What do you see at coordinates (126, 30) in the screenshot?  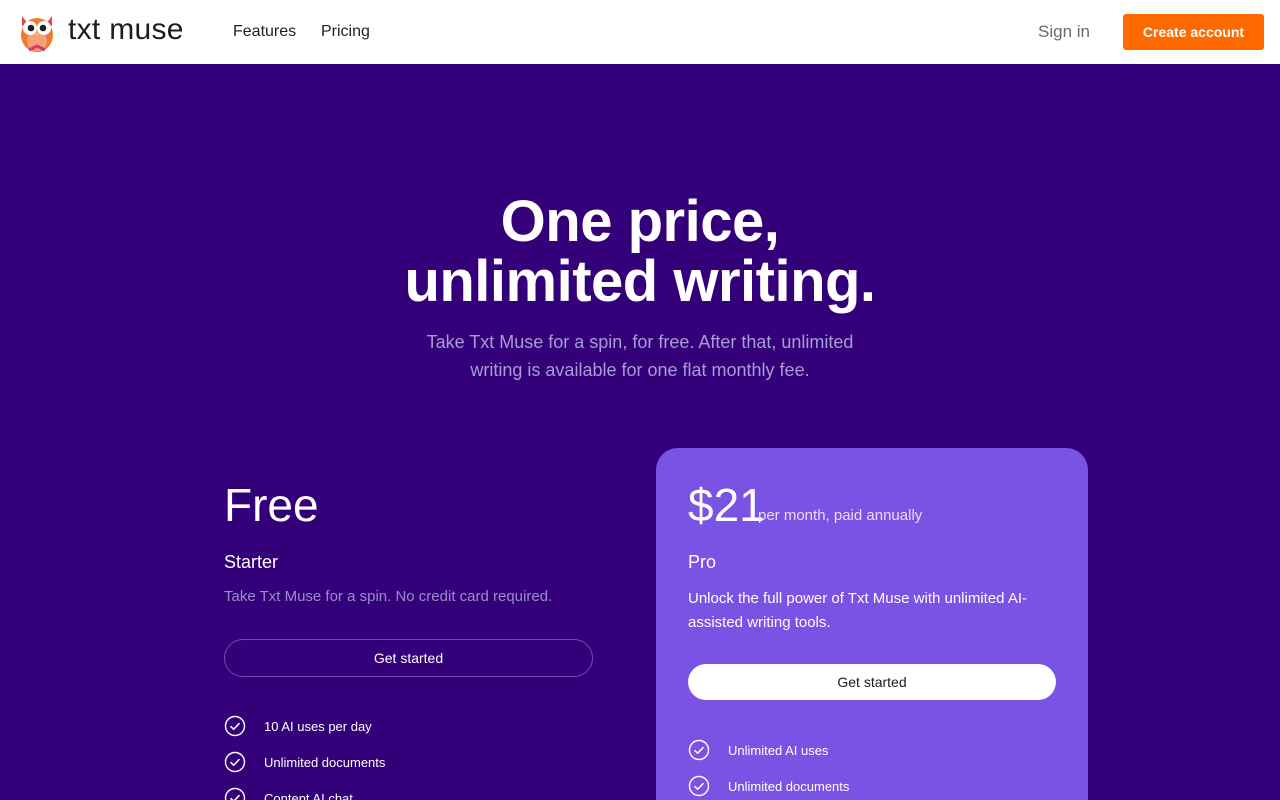 I see `brand-name: txt muse` at bounding box center [126, 30].